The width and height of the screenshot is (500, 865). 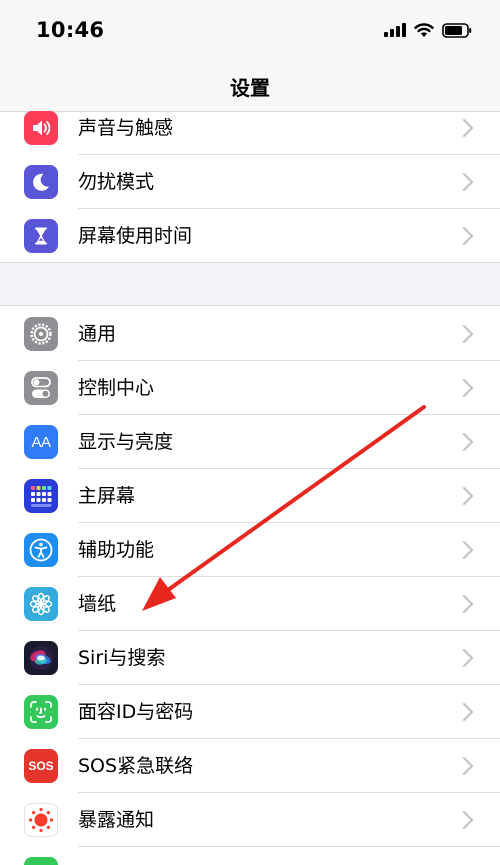 I want to click on settings-row-screen-time: 屏幕使用时间, so click(x=250, y=236).